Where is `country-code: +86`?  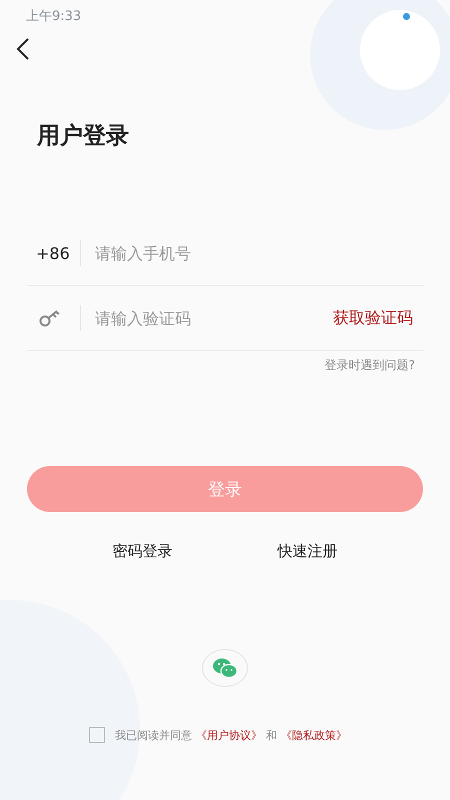
country-code: +86 is located at coordinates (53, 253).